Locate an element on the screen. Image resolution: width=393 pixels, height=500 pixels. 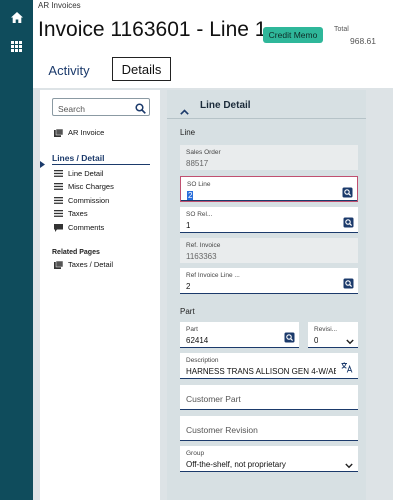
nav-item-line-detail: Line Detail is located at coordinates (78, 173).